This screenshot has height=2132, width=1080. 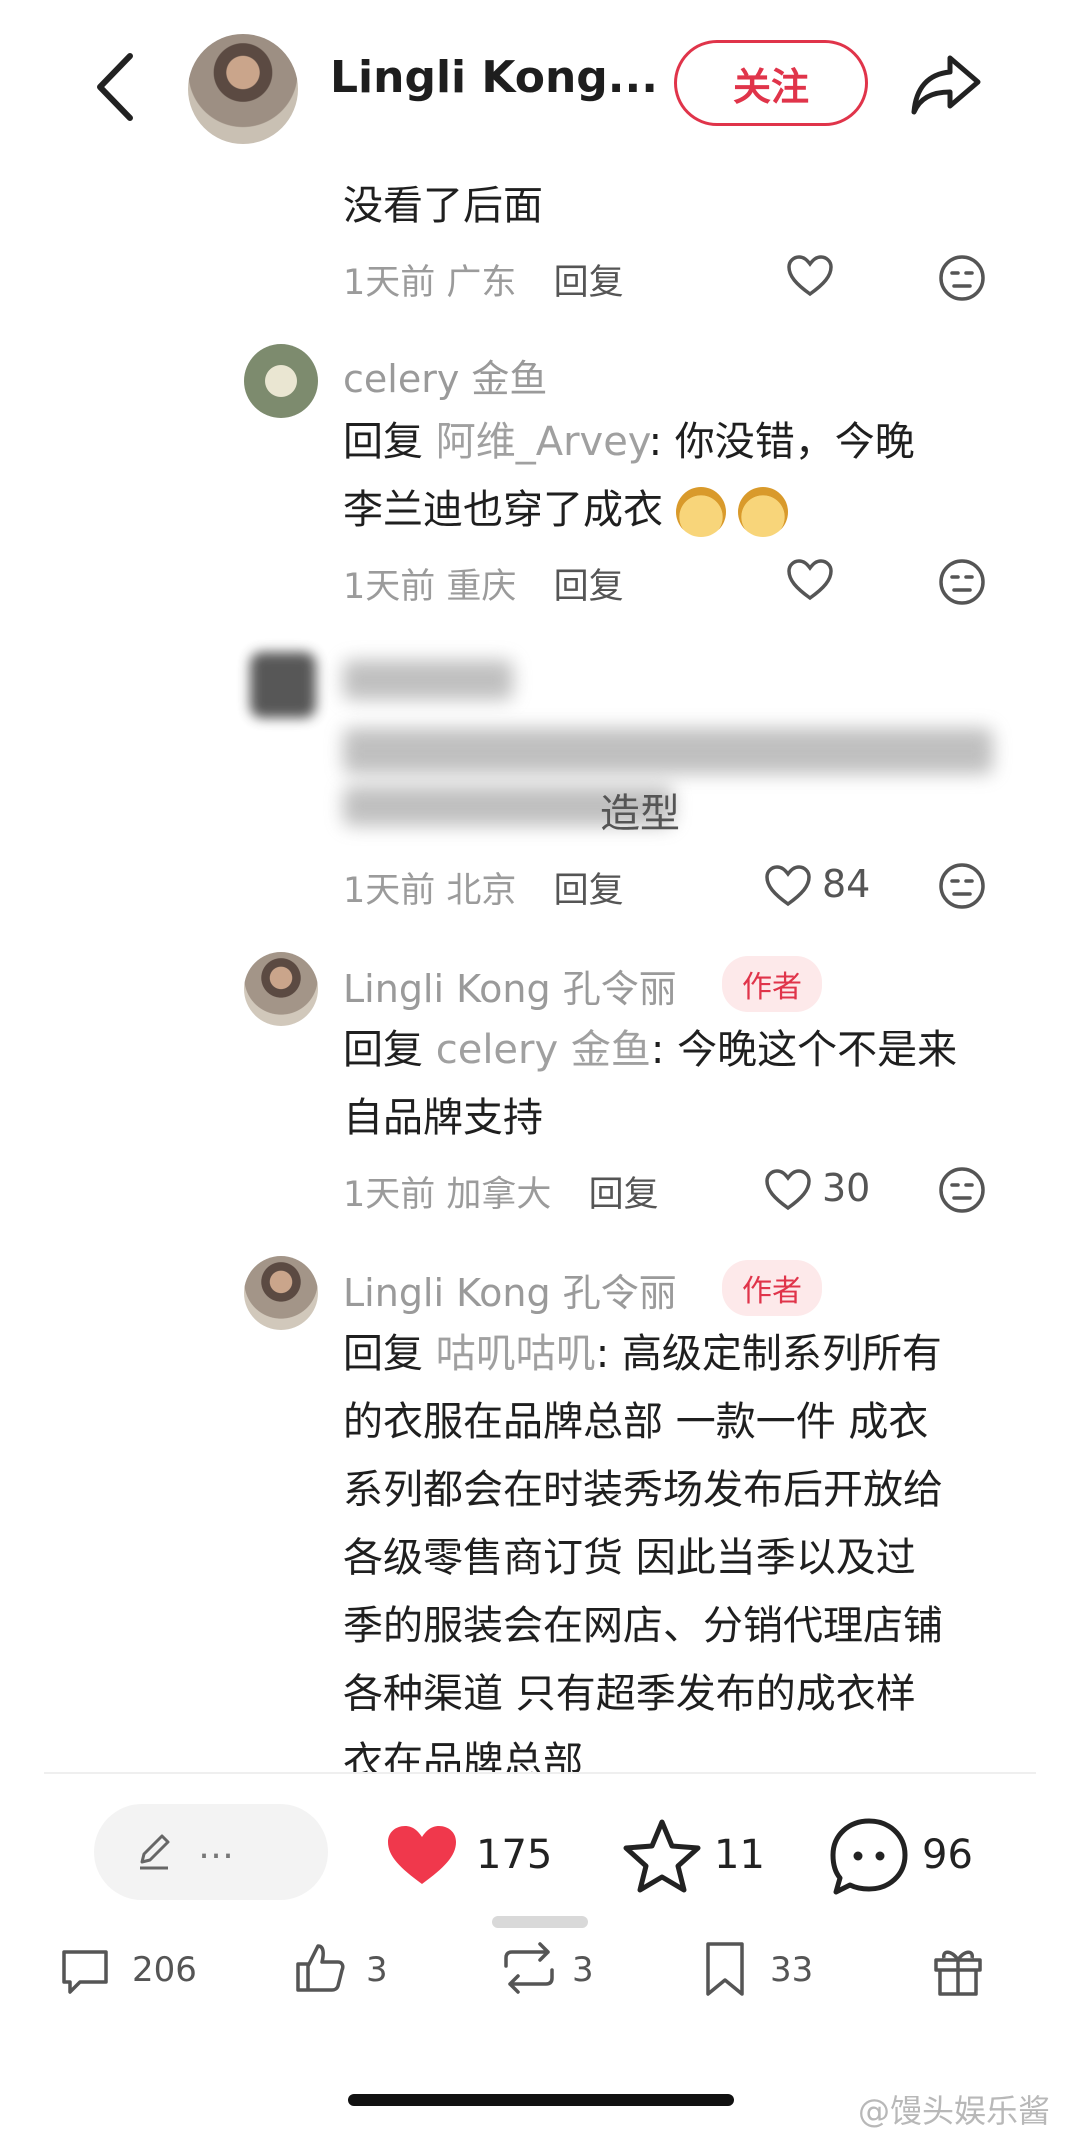 What do you see at coordinates (668, 751) in the screenshot?
I see `blurred-text` at bounding box center [668, 751].